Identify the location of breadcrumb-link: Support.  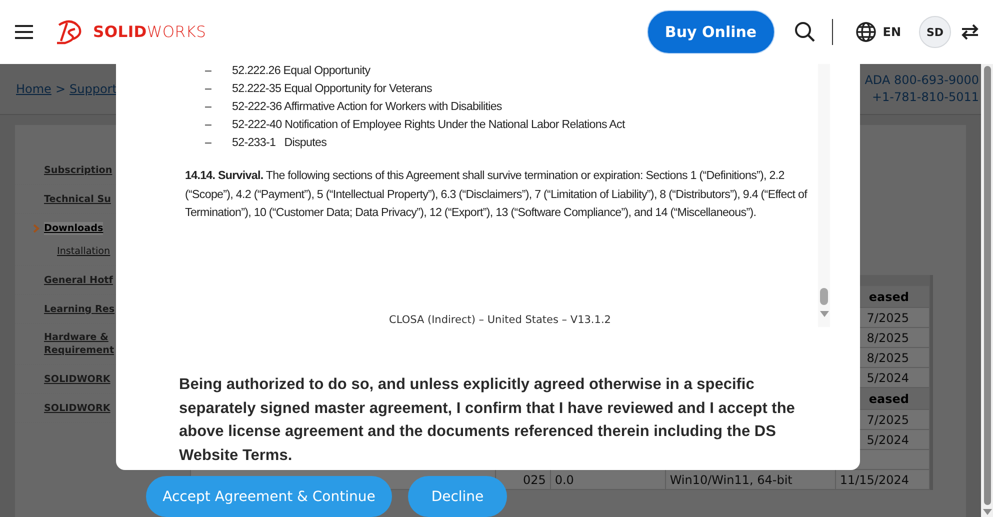
(93, 89).